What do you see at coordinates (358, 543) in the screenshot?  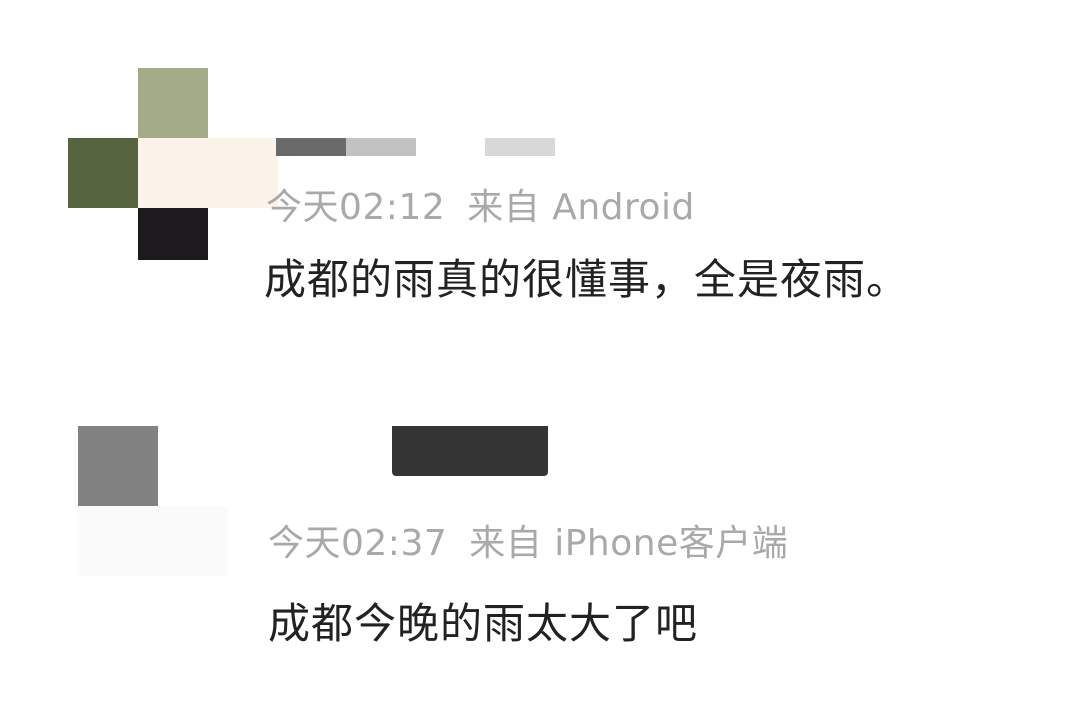 I see `comment-timestamp: 今天02:37` at bounding box center [358, 543].